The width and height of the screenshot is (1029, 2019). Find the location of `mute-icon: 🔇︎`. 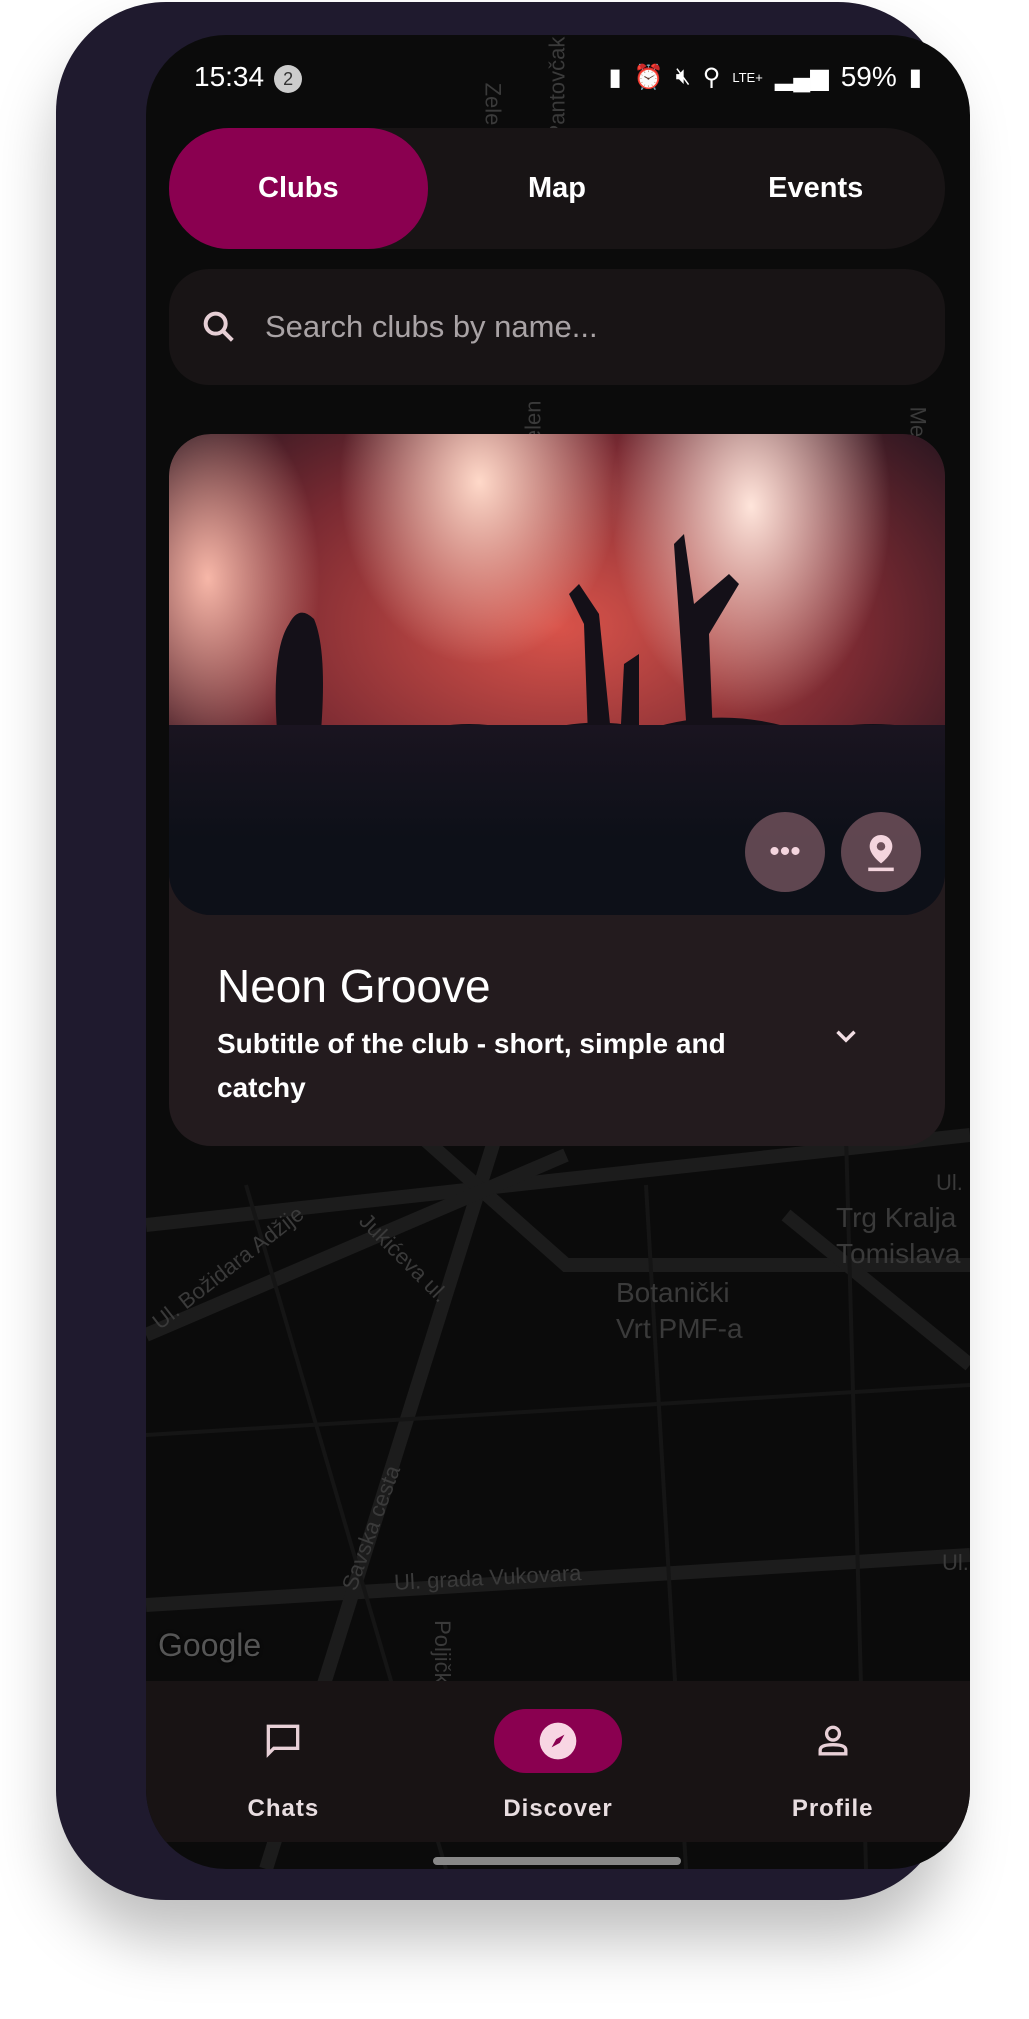

mute-icon: 🔇︎ is located at coordinates (683, 76).